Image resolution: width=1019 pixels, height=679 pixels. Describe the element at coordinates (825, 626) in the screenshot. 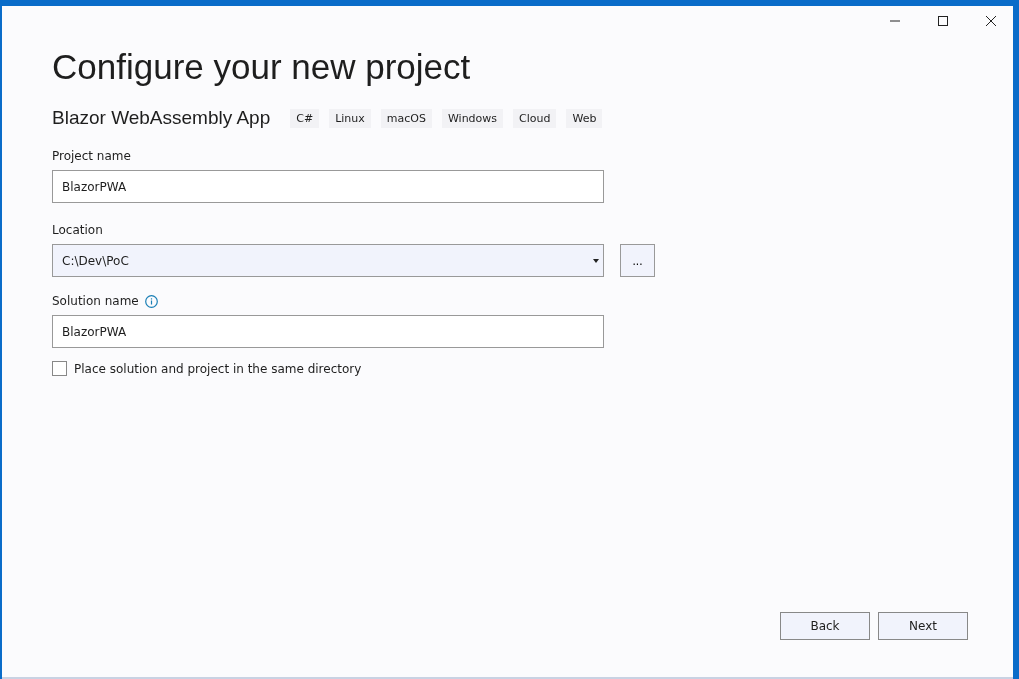

I see `nav-button: Back` at that location.